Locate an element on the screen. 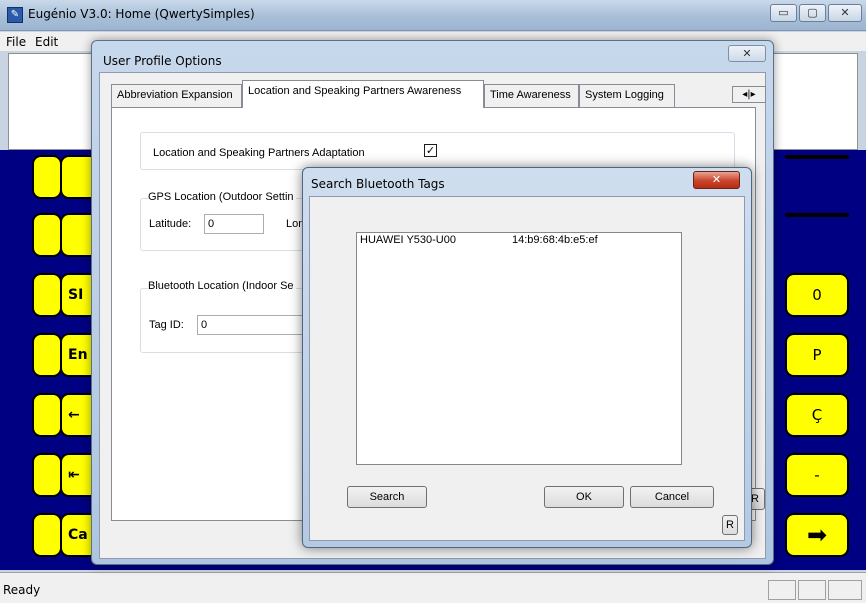  dialog-title: User Profile Options is located at coordinates (162, 61).